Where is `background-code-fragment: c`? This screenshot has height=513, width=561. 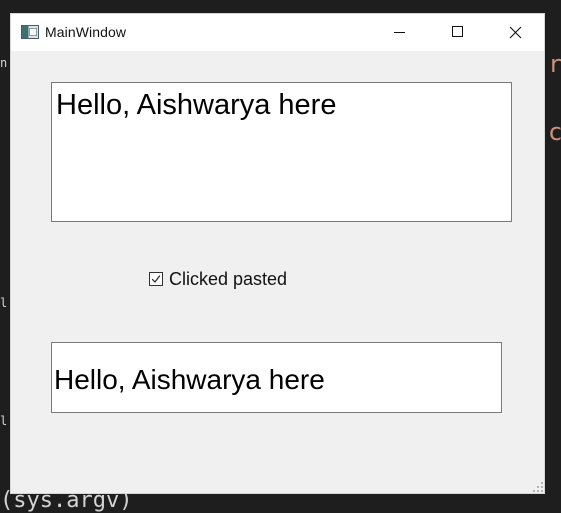
background-code-fragment: c is located at coordinates (554, 132).